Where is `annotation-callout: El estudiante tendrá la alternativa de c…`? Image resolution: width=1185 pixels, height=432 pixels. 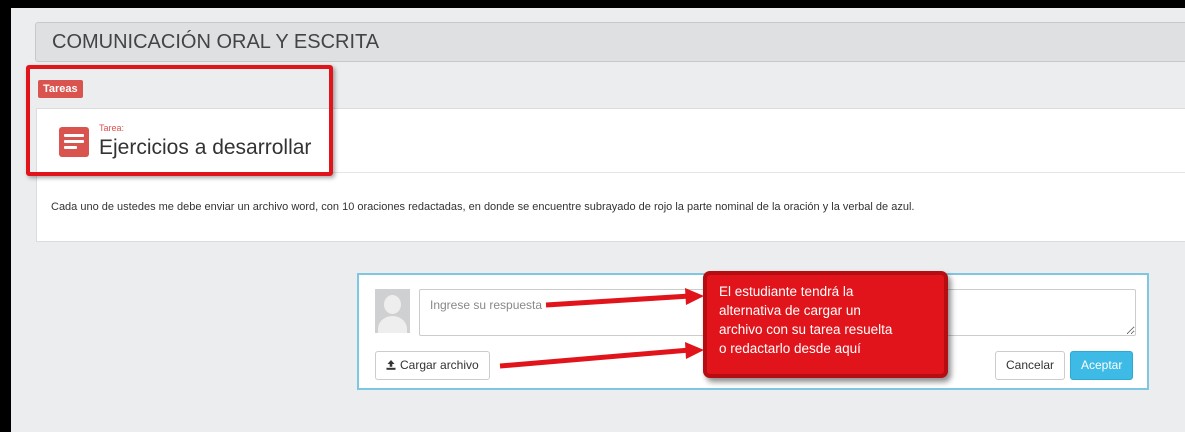 annotation-callout: El estudiante tendrá la alternativa de c… is located at coordinates (825, 324).